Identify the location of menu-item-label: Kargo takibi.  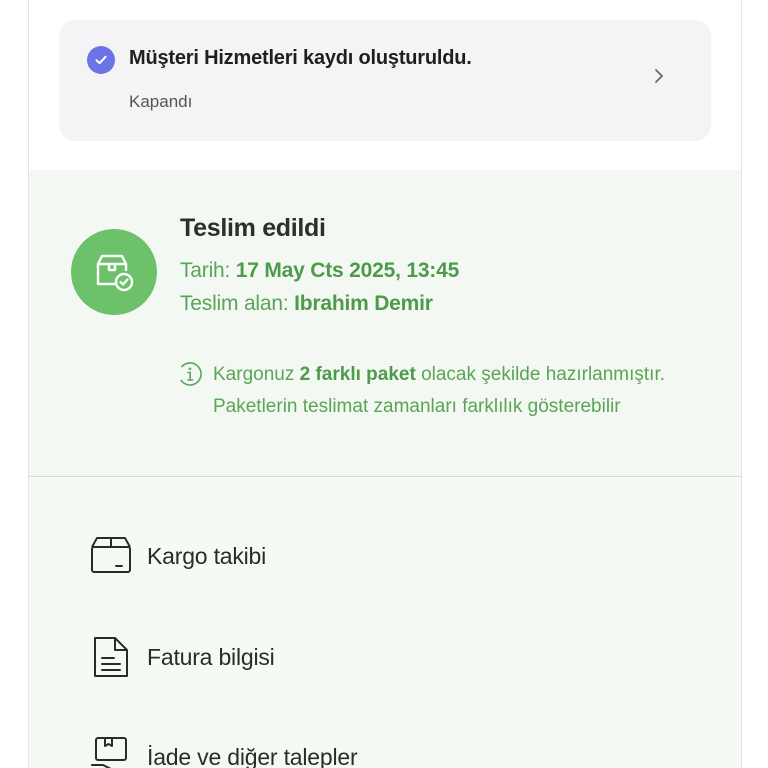
(207, 556).